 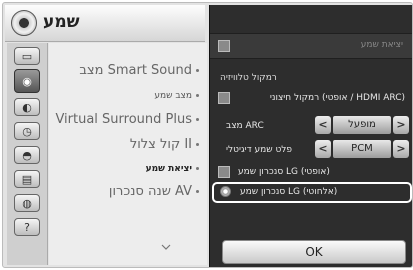 What do you see at coordinates (311, 46) in the screenshot?
I see `exit-row: יציאת שמע` at bounding box center [311, 46].